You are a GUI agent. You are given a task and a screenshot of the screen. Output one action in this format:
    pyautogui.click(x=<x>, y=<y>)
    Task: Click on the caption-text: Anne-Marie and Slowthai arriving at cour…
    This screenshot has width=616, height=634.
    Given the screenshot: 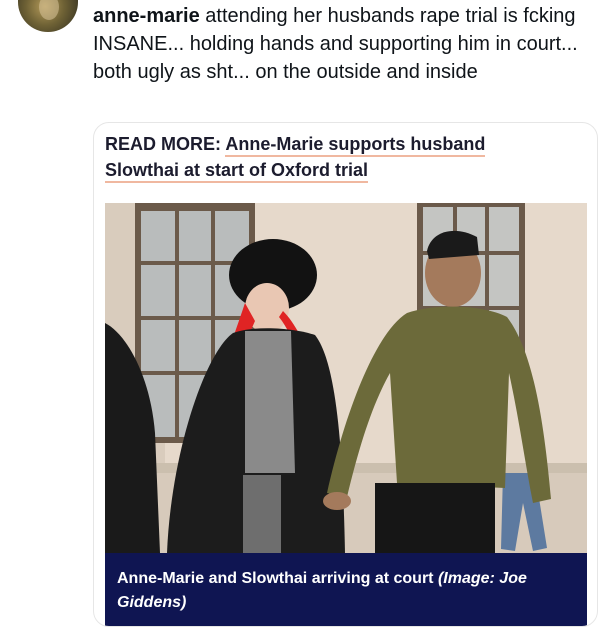 What is the action you would take?
    pyautogui.click(x=275, y=578)
    